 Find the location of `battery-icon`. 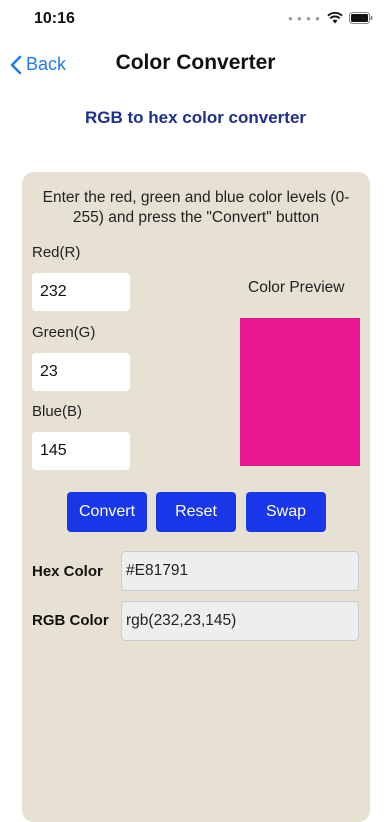

battery-icon is located at coordinates (361, 18).